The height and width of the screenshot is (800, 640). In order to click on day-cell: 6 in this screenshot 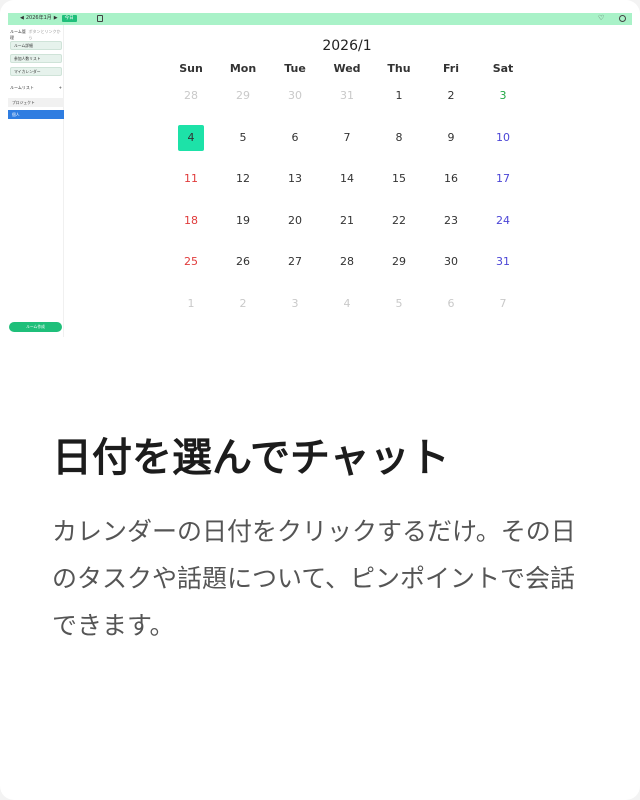, I will do `click(295, 138)`.